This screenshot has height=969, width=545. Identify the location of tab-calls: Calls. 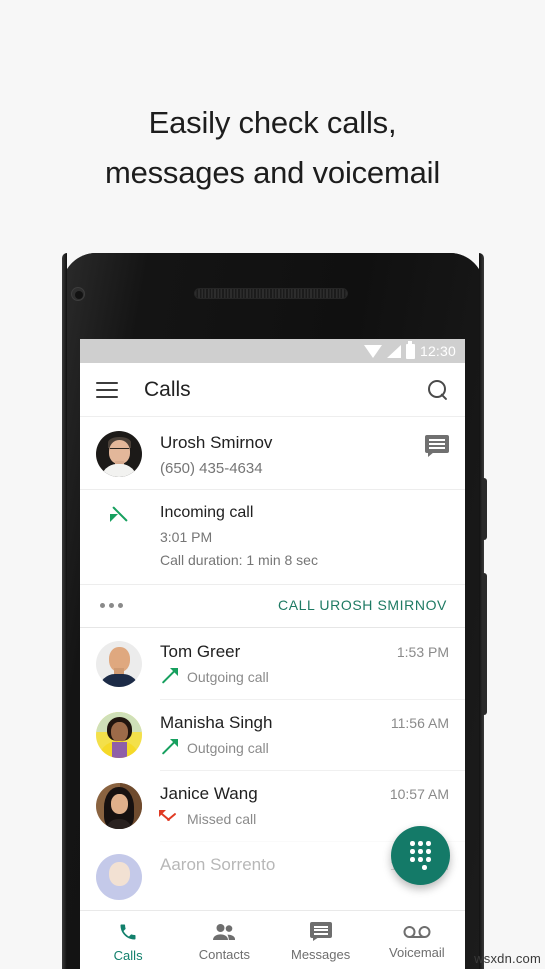
(128, 940).